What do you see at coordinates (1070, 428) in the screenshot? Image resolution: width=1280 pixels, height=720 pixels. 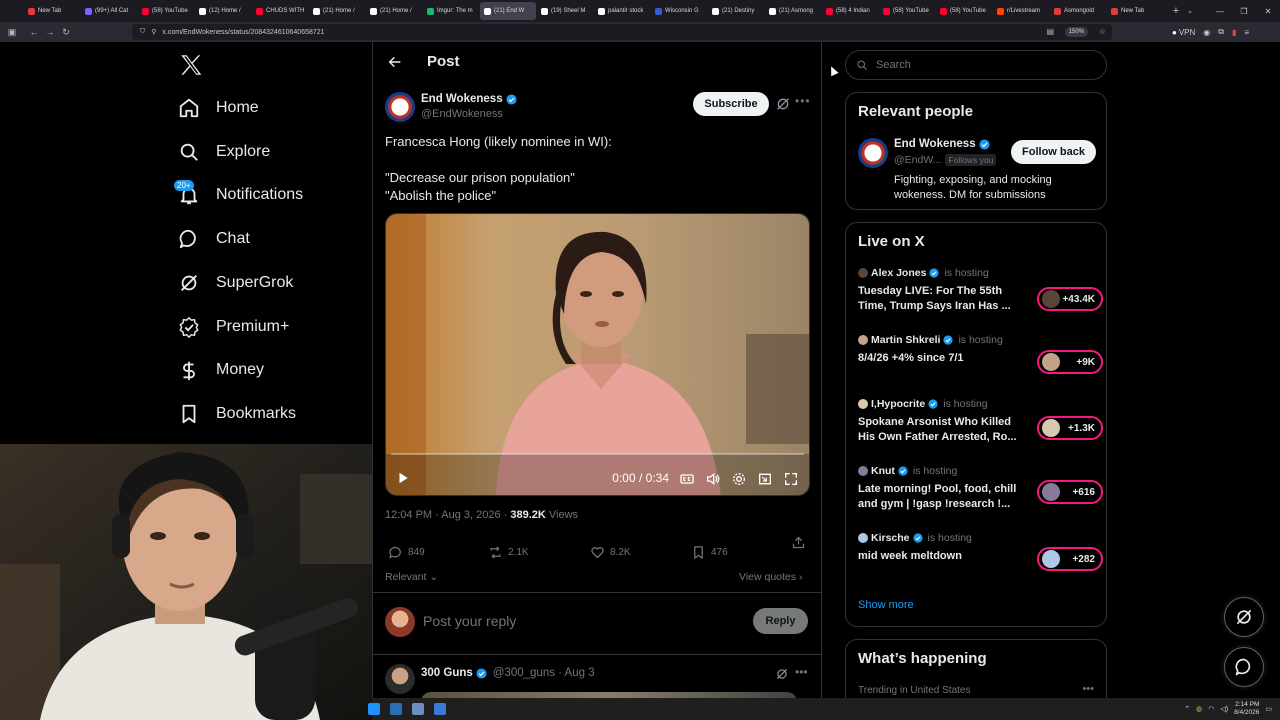 I see `live-listeners-pill: +1.3K` at bounding box center [1070, 428].